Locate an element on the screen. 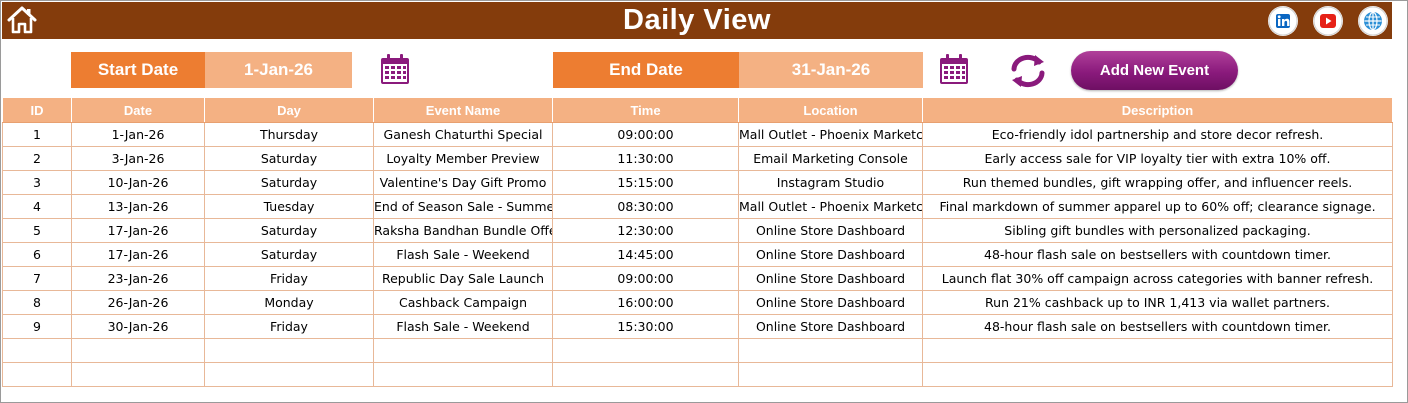 The height and width of the screenshot is (403, 1408). cell-day: Thursday is located at coordinates (289, 134).